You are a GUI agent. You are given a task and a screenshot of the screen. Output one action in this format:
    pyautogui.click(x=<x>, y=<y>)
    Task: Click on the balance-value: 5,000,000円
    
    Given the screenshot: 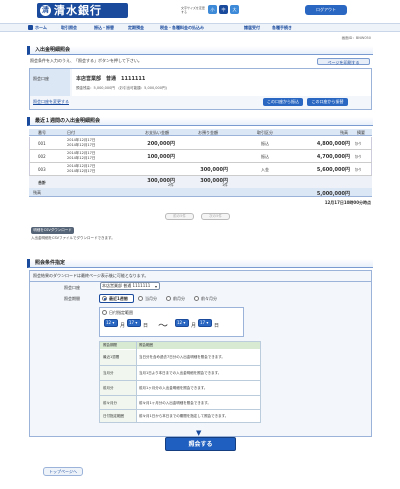 What is the action you would take?
    pyautogui.click(x=333, y=194)
    